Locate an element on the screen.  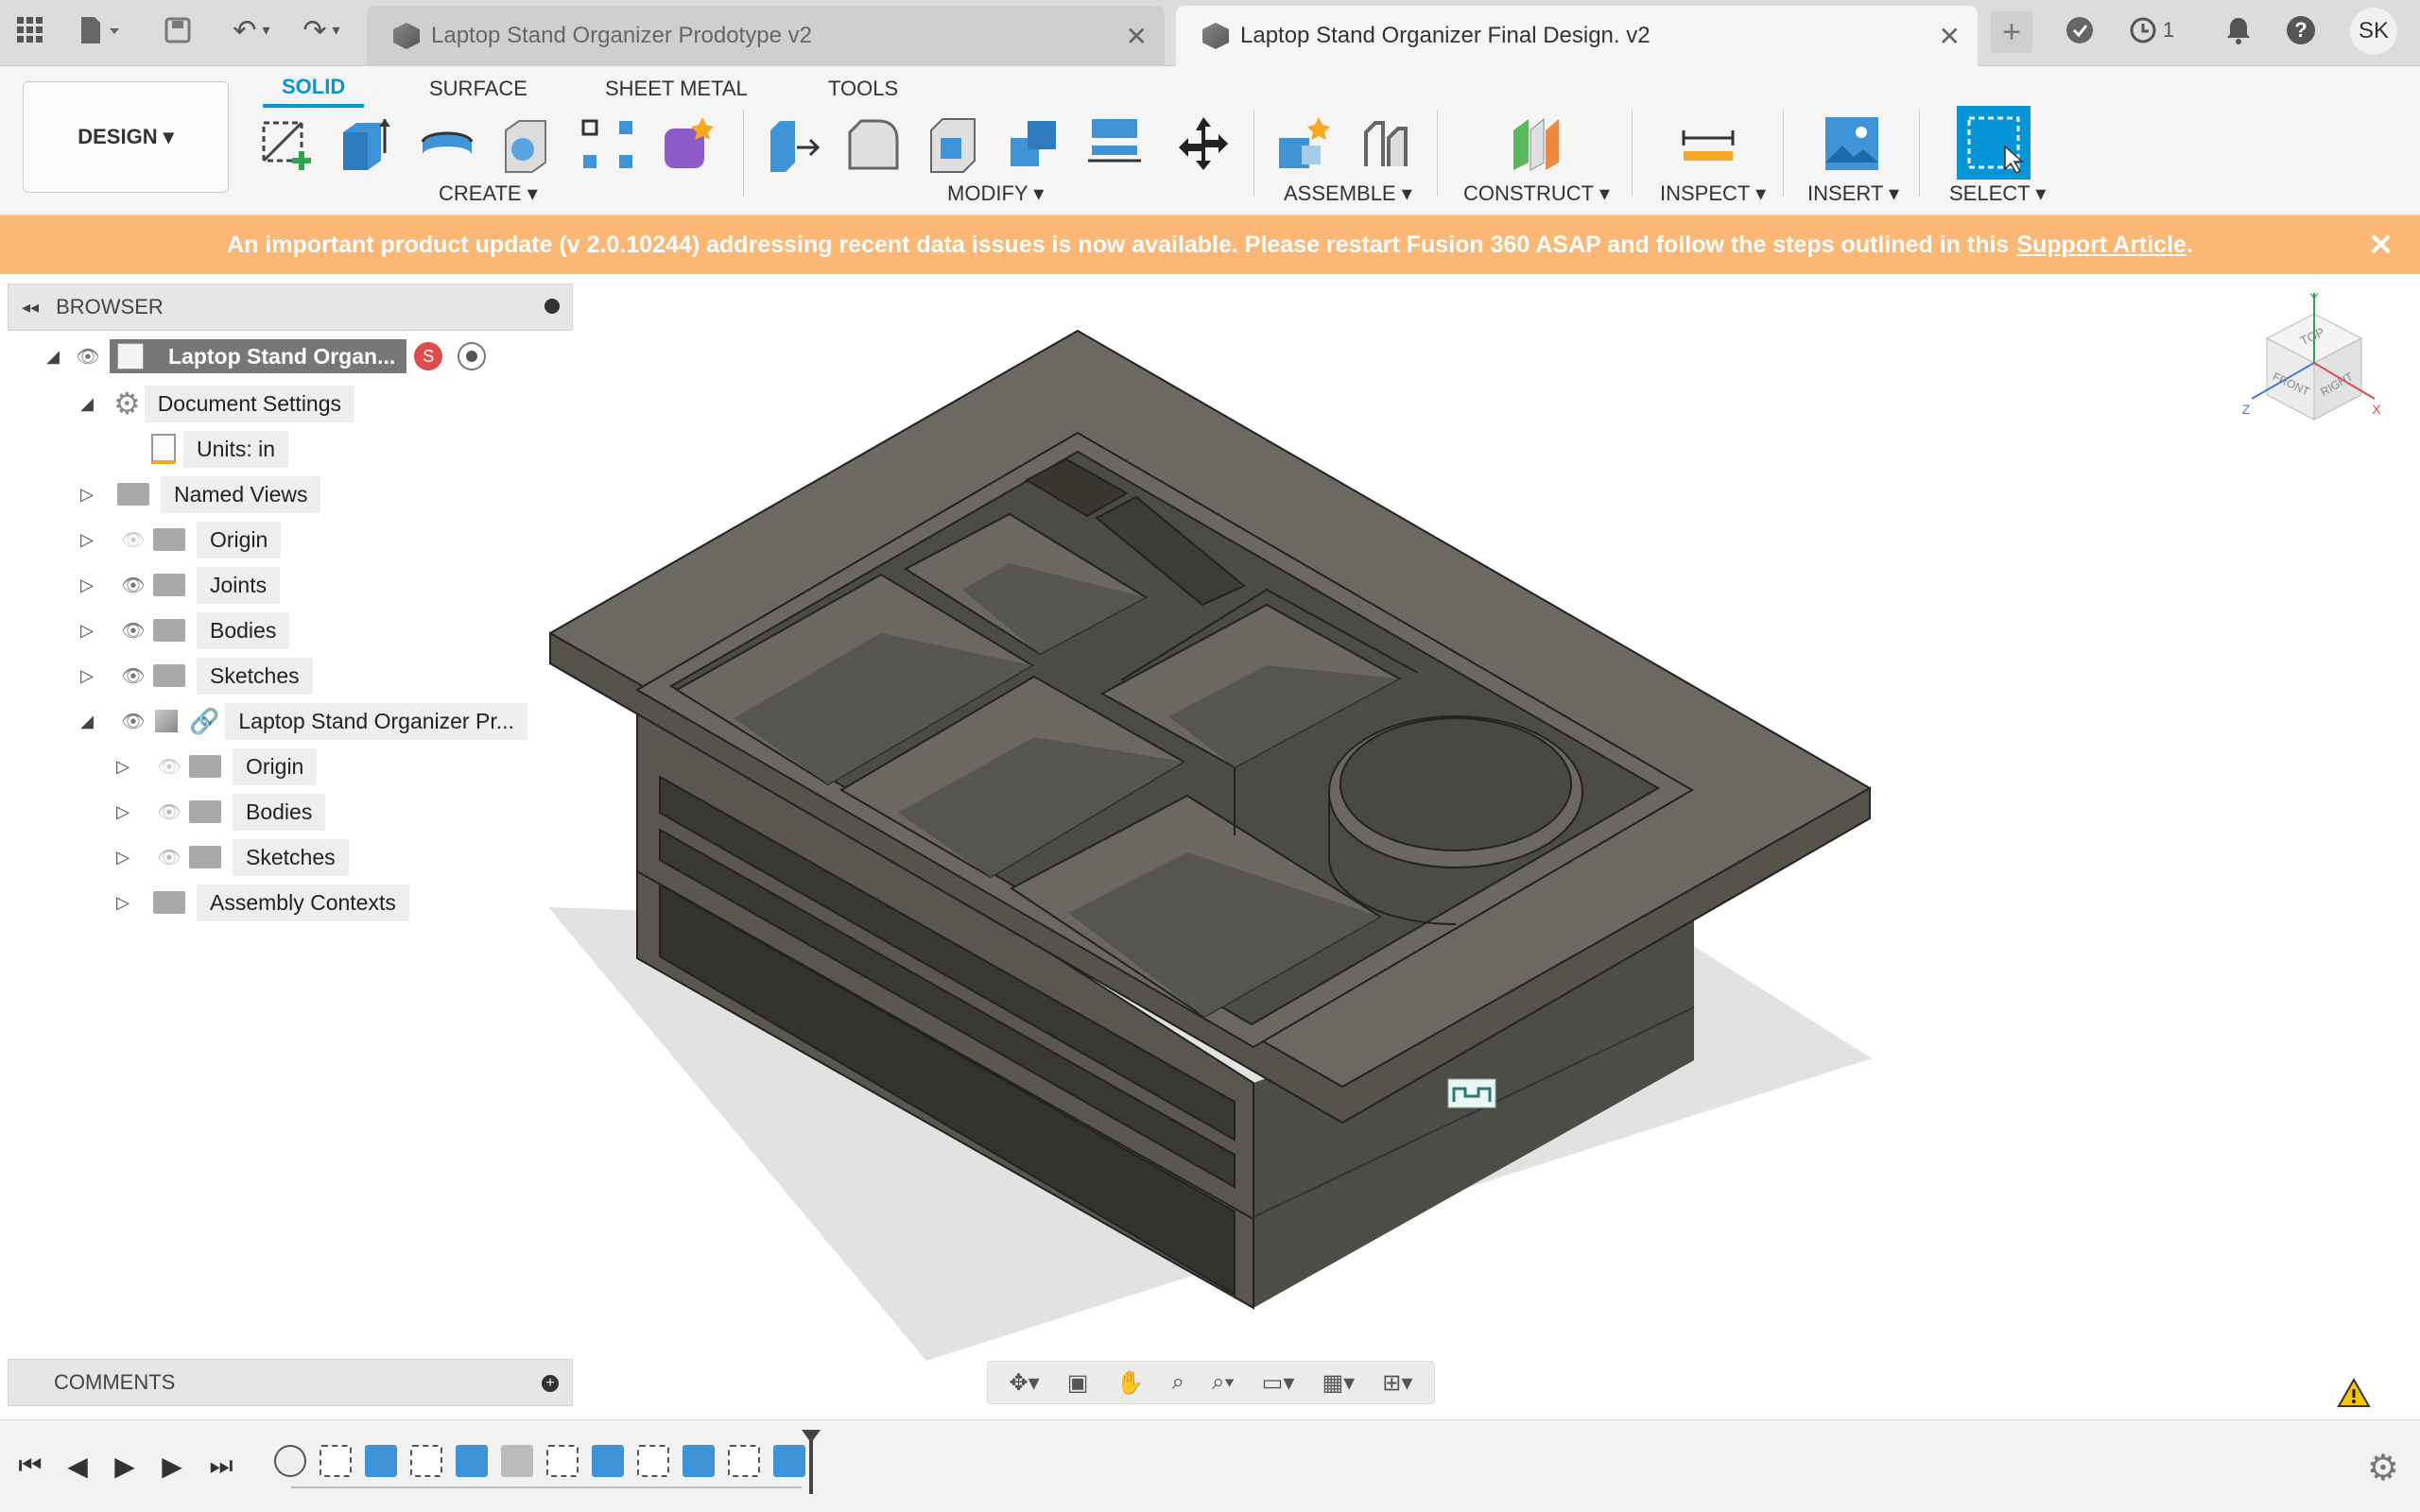
tree-item-bodies: ▷ 👁 Bodies is located at coordinates (184, 630).